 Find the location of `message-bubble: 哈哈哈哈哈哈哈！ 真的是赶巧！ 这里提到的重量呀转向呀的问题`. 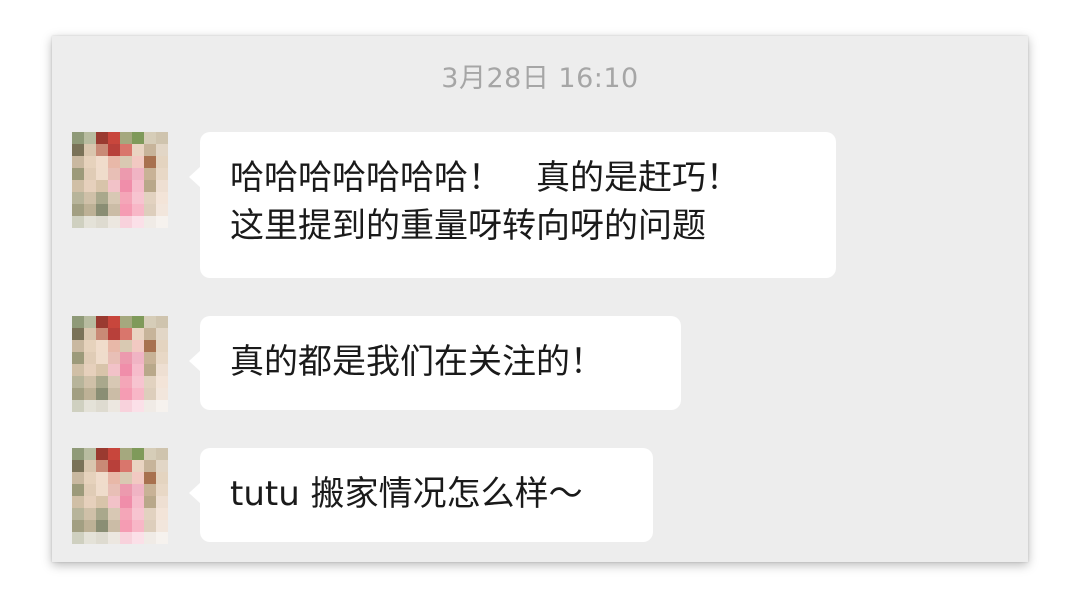

message-bubble: 哈哈哈哈哈哈哈！ 真的是赶巧！ 这里提到的重量呀转向呀的问题 is located at coordinates (512, 205).